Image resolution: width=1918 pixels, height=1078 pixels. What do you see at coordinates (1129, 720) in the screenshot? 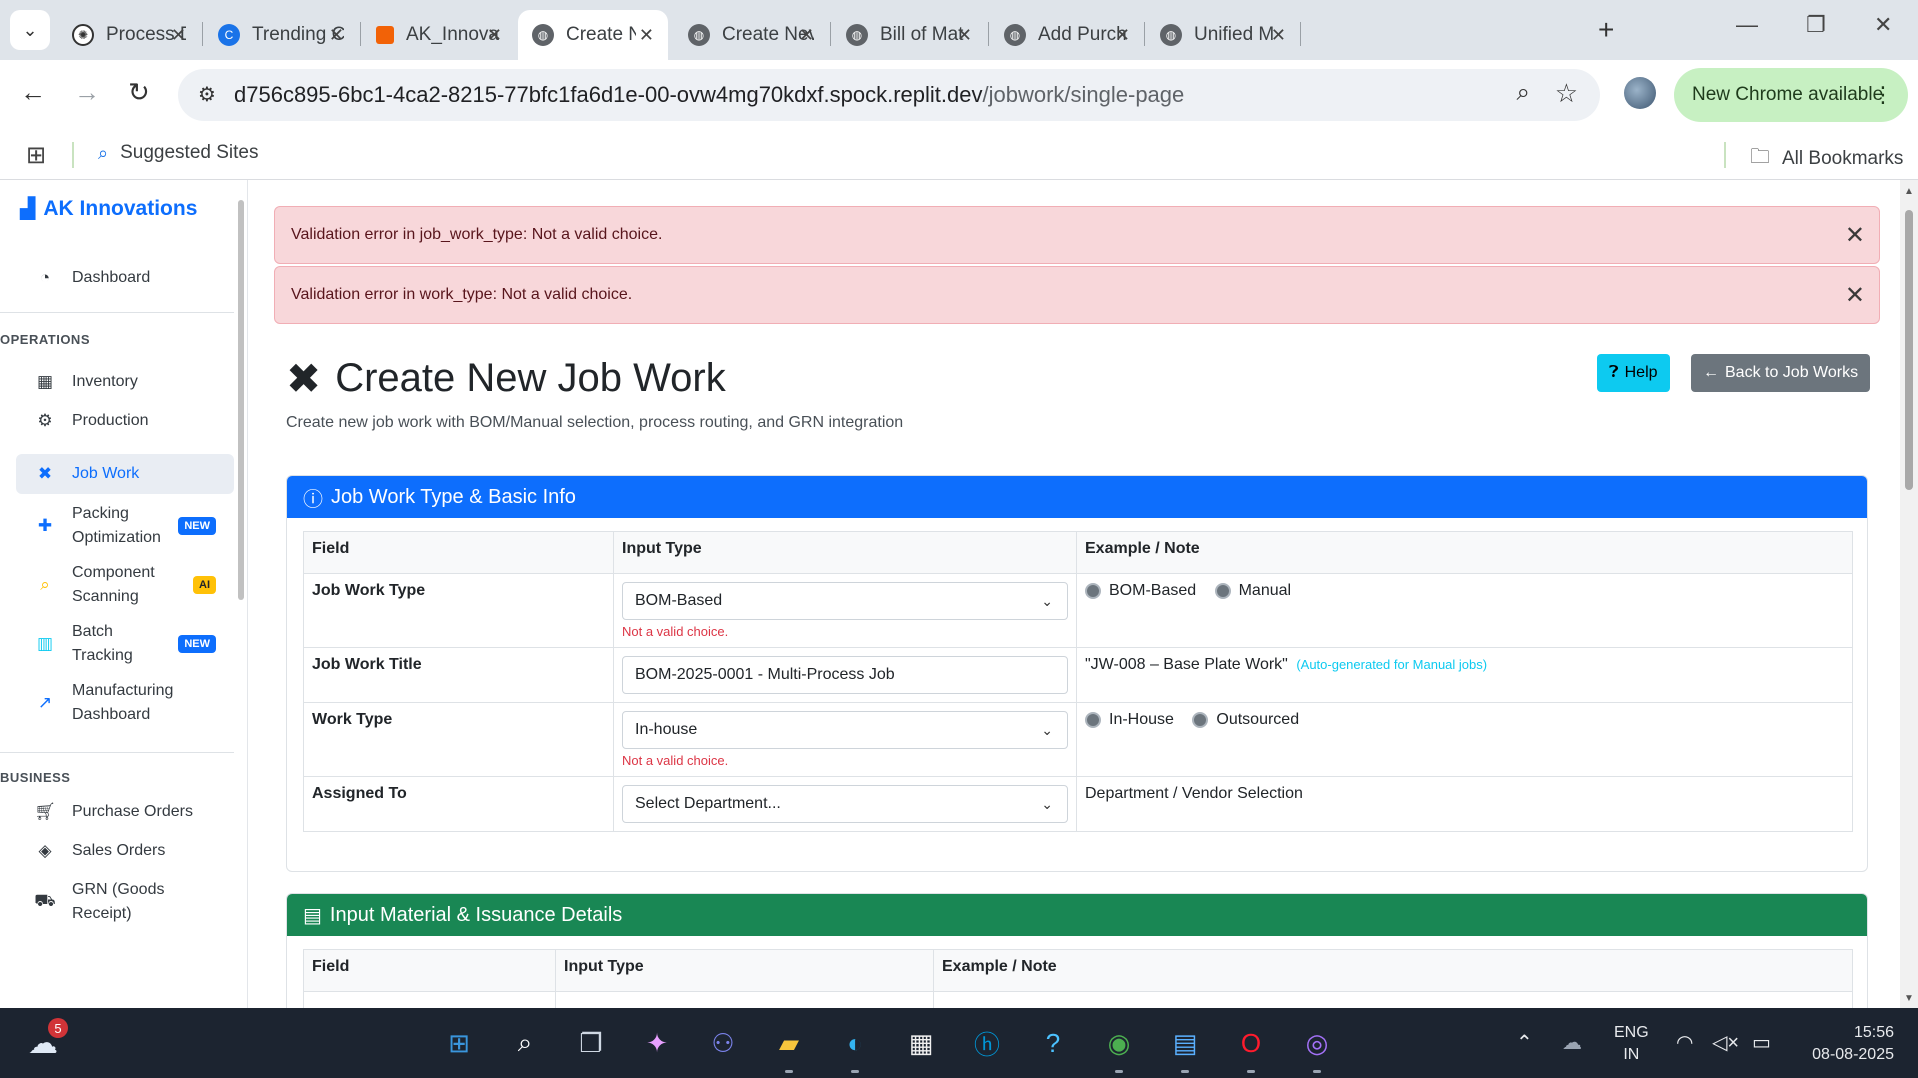
I see `radio-in-house: In-House` at bounding box center [1129, 720].